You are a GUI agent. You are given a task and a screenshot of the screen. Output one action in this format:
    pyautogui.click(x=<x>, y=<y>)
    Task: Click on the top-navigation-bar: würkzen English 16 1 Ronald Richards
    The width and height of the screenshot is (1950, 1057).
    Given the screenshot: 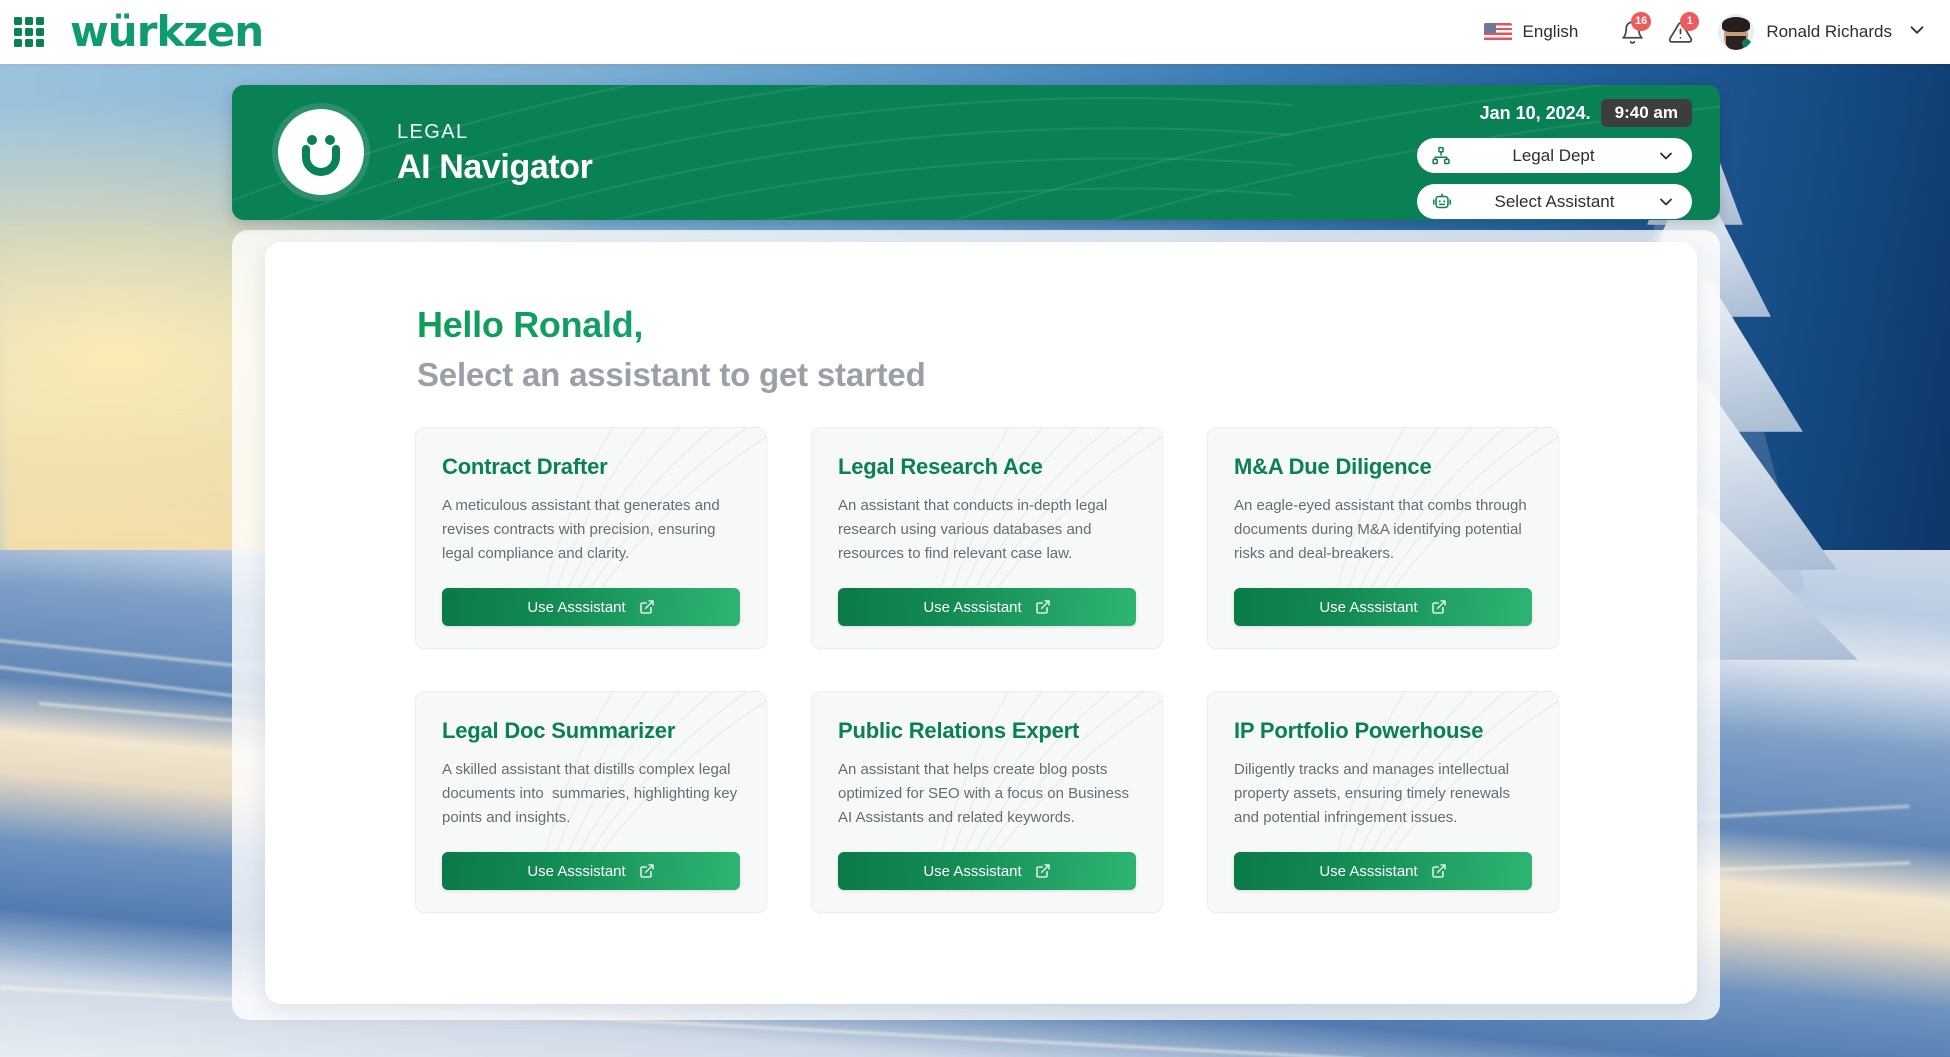 What is the action you would take?
    pyautogui.click(x=975, y=32)
    